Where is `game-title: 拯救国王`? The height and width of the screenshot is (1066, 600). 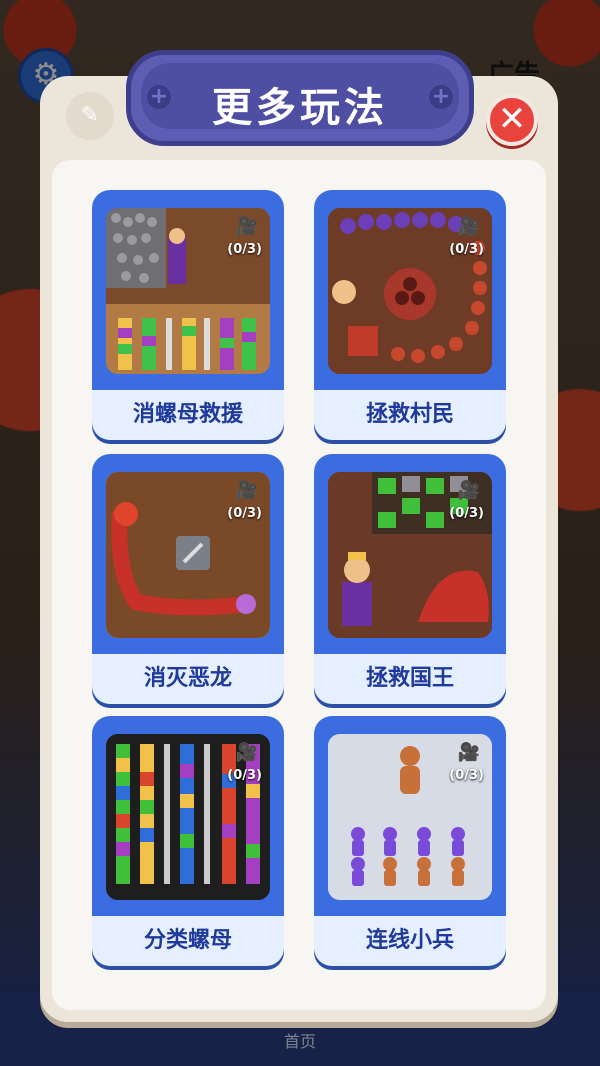 game-title: 拯救国王 is located at coordinates (410, 679).